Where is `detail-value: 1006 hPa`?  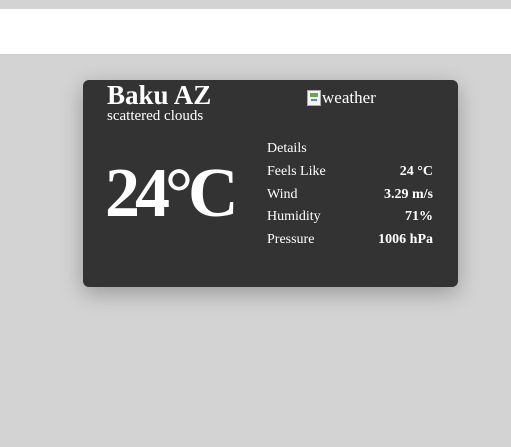 detail-value: 1006 hPa is located at coordinates (405, 239).